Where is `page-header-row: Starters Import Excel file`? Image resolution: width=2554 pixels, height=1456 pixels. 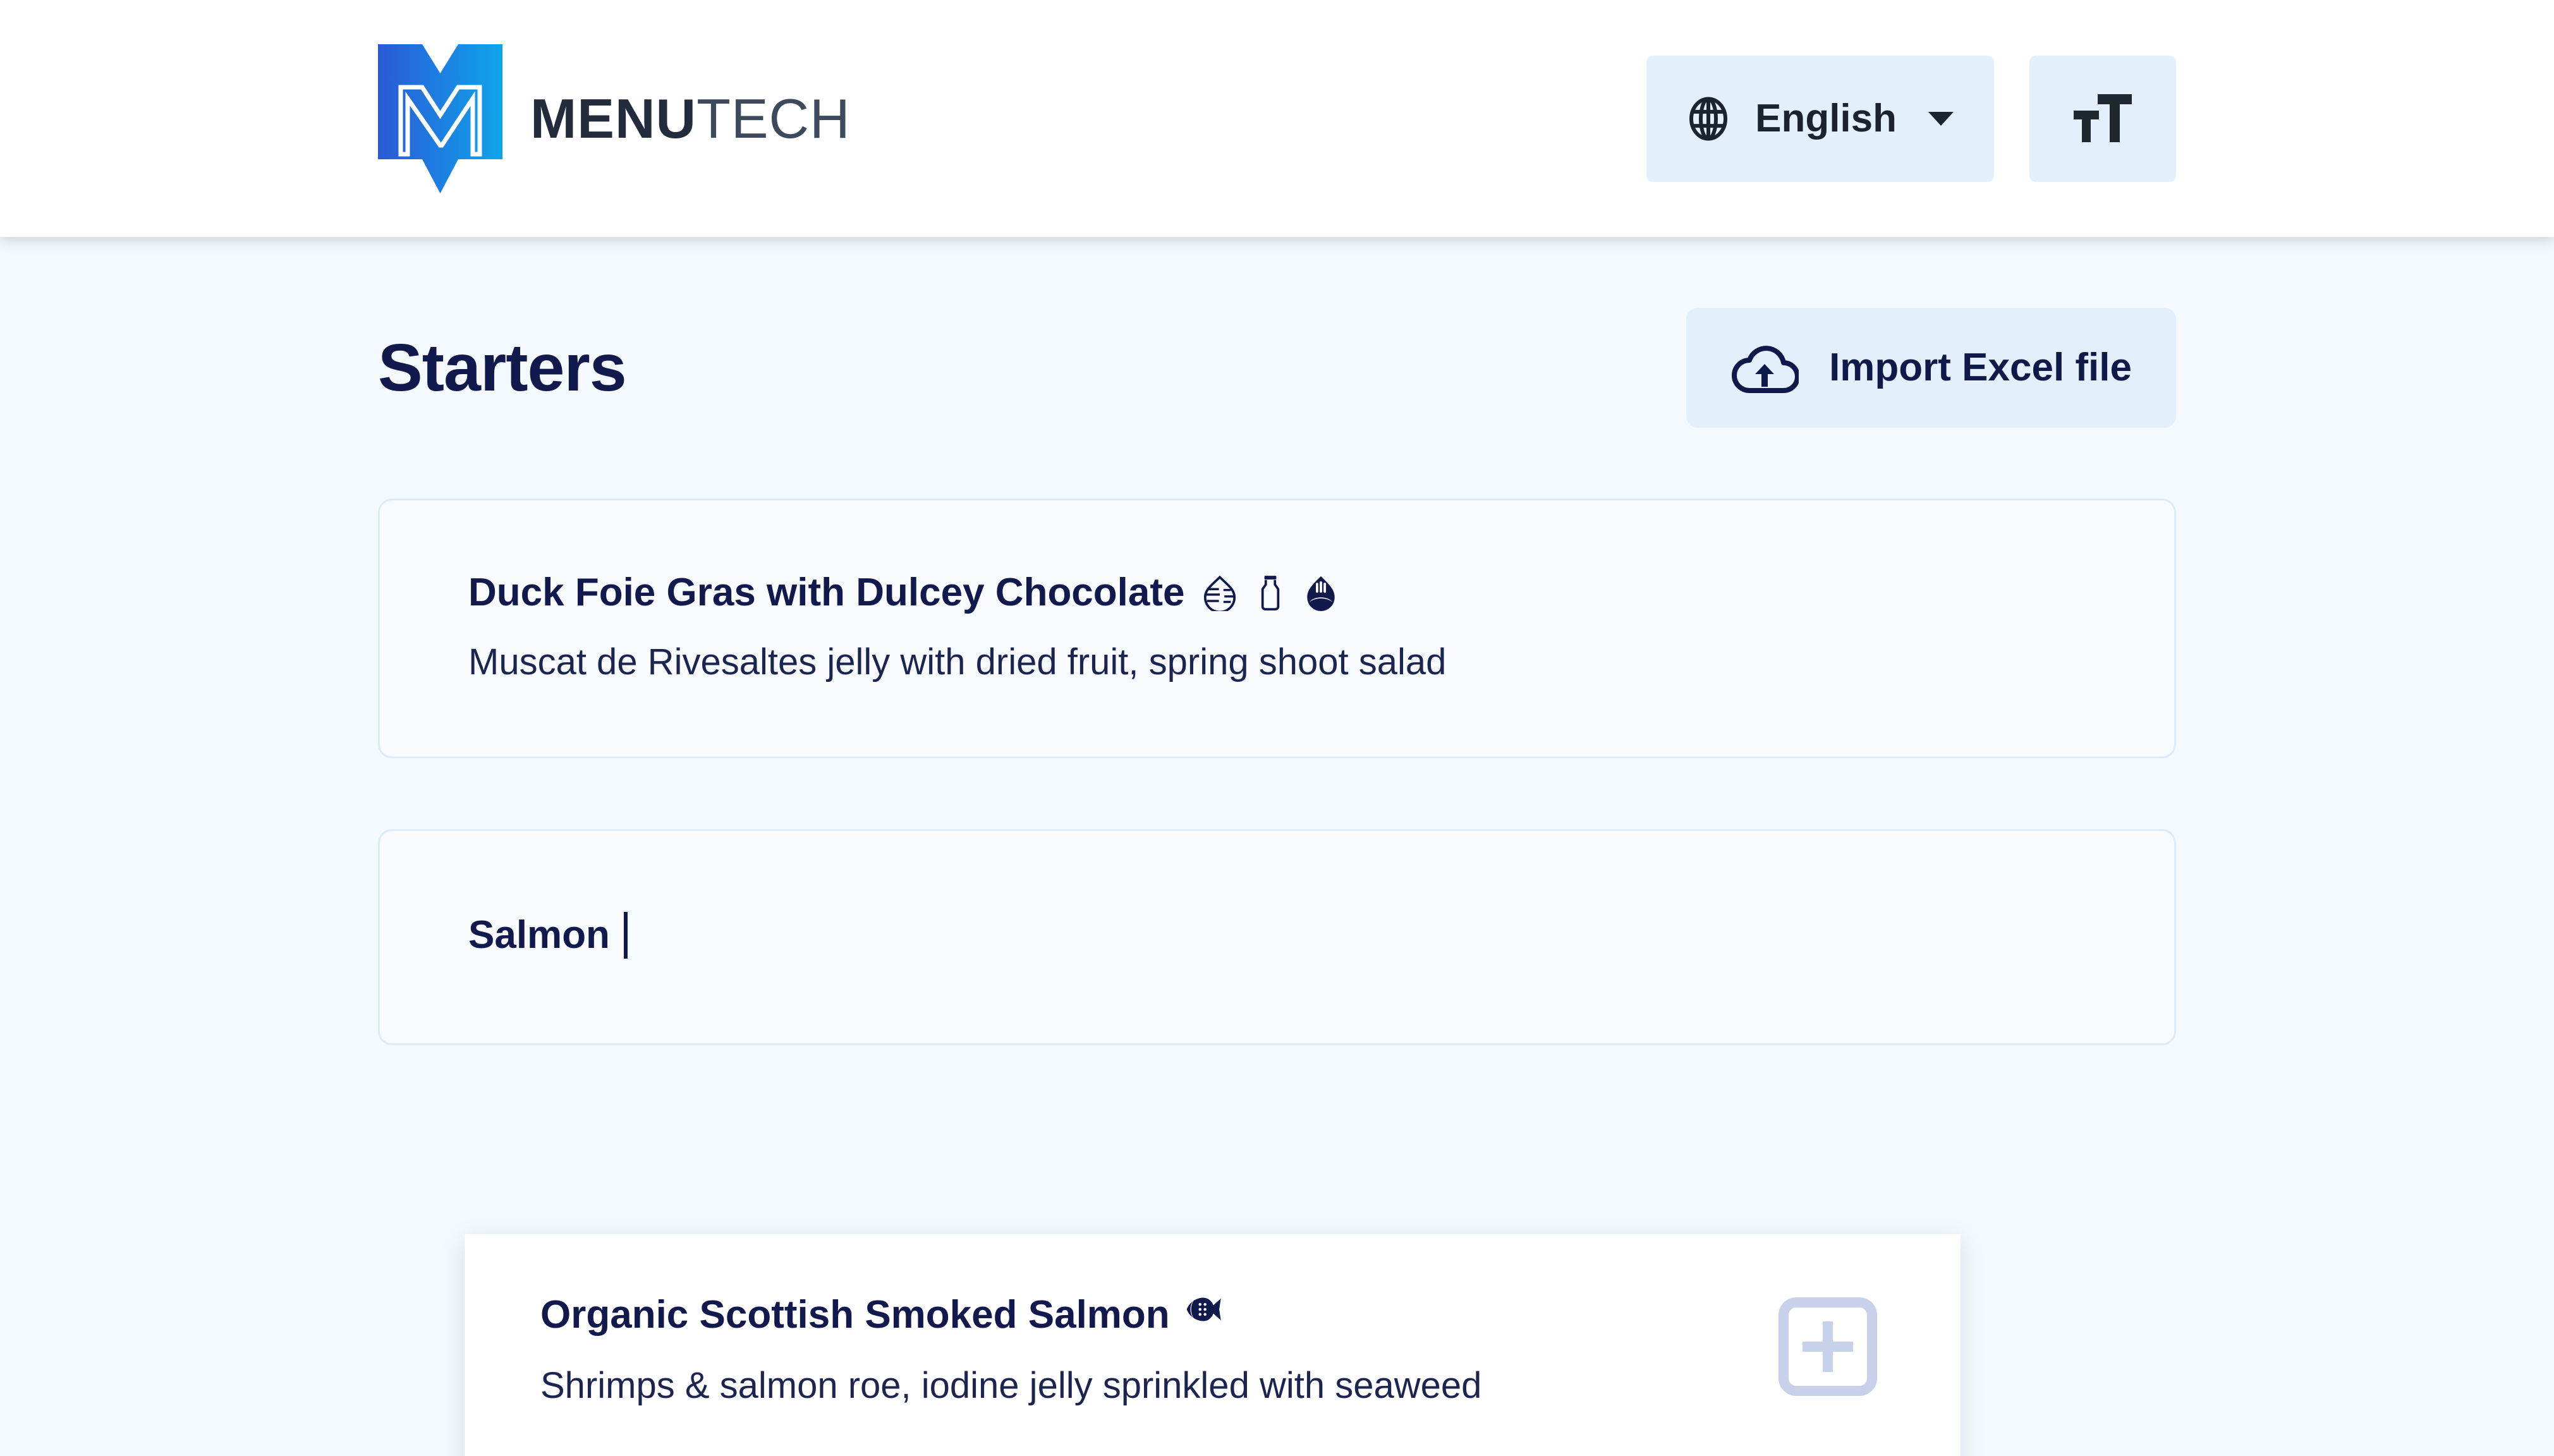 page-header-row: Starters Import Excel file is located at coordinates (1277, 332).